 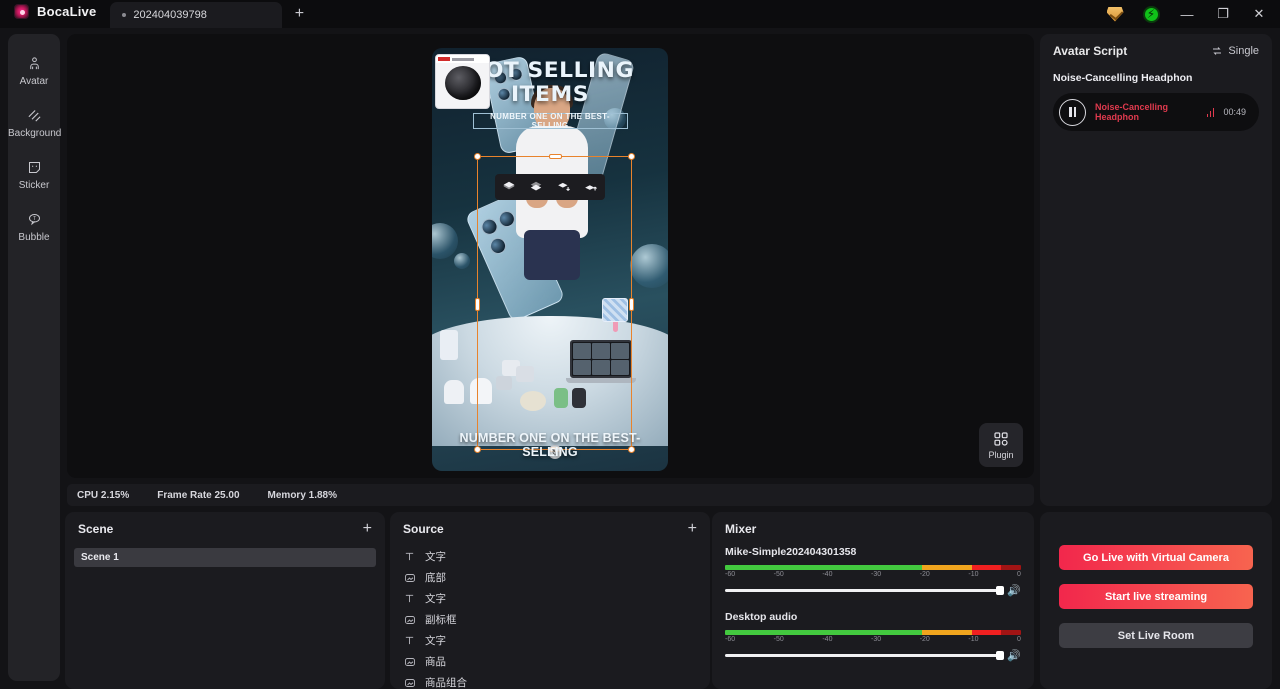 I want to click on resize-handle-left, so click(x=477, y=304).